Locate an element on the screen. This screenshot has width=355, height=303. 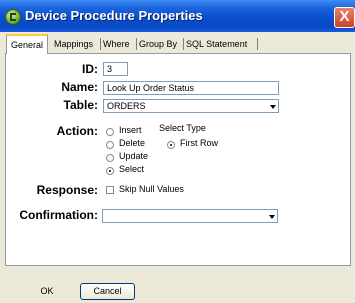
table-dropdown: ORDERS is located at coordinates (191, 106).